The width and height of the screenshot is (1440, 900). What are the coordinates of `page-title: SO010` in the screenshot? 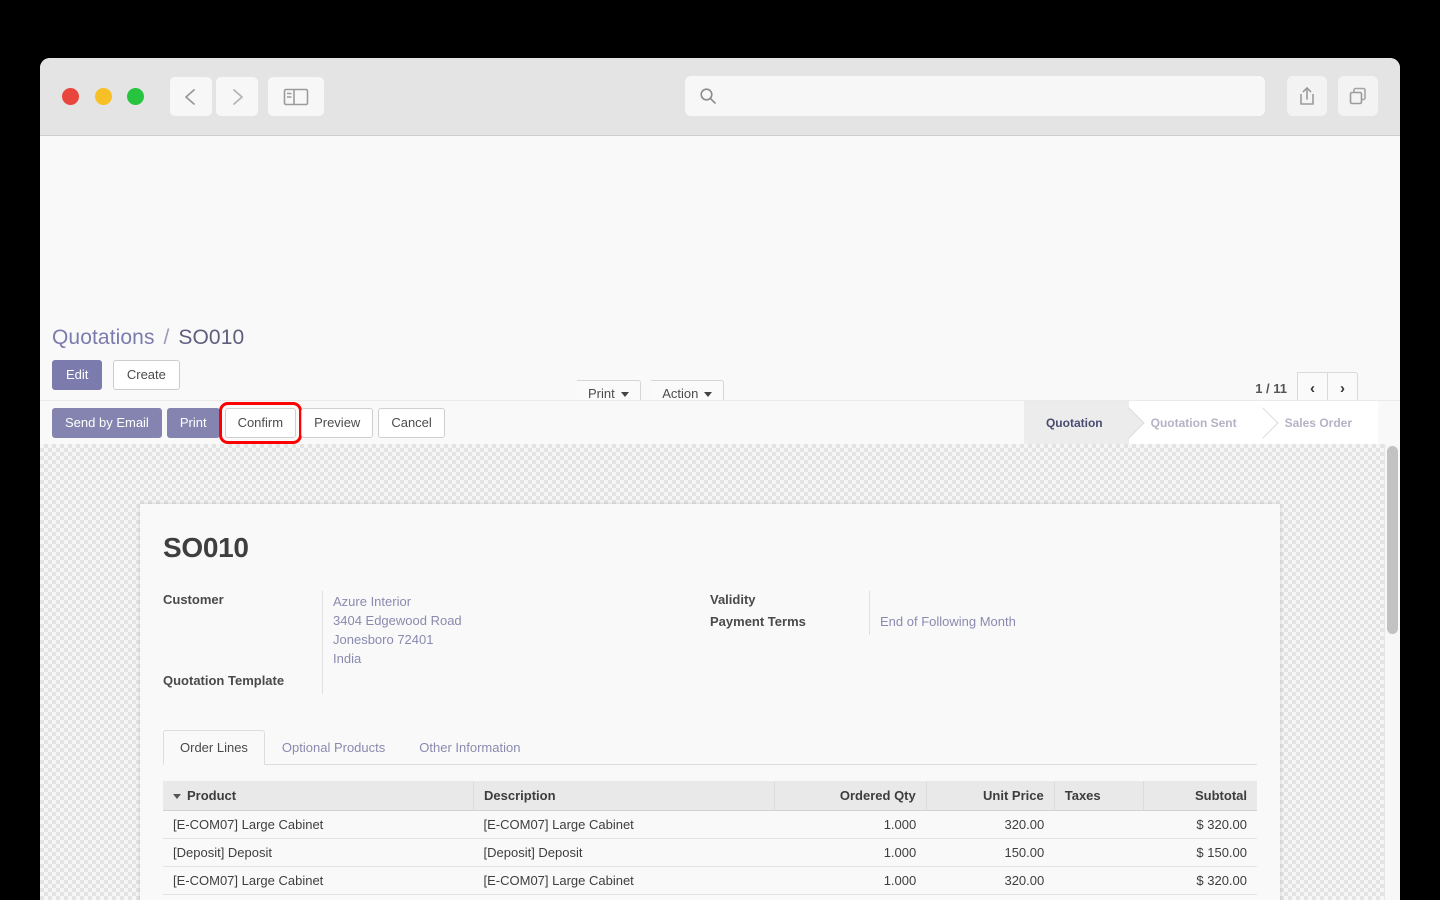 It's located at (206, 547).